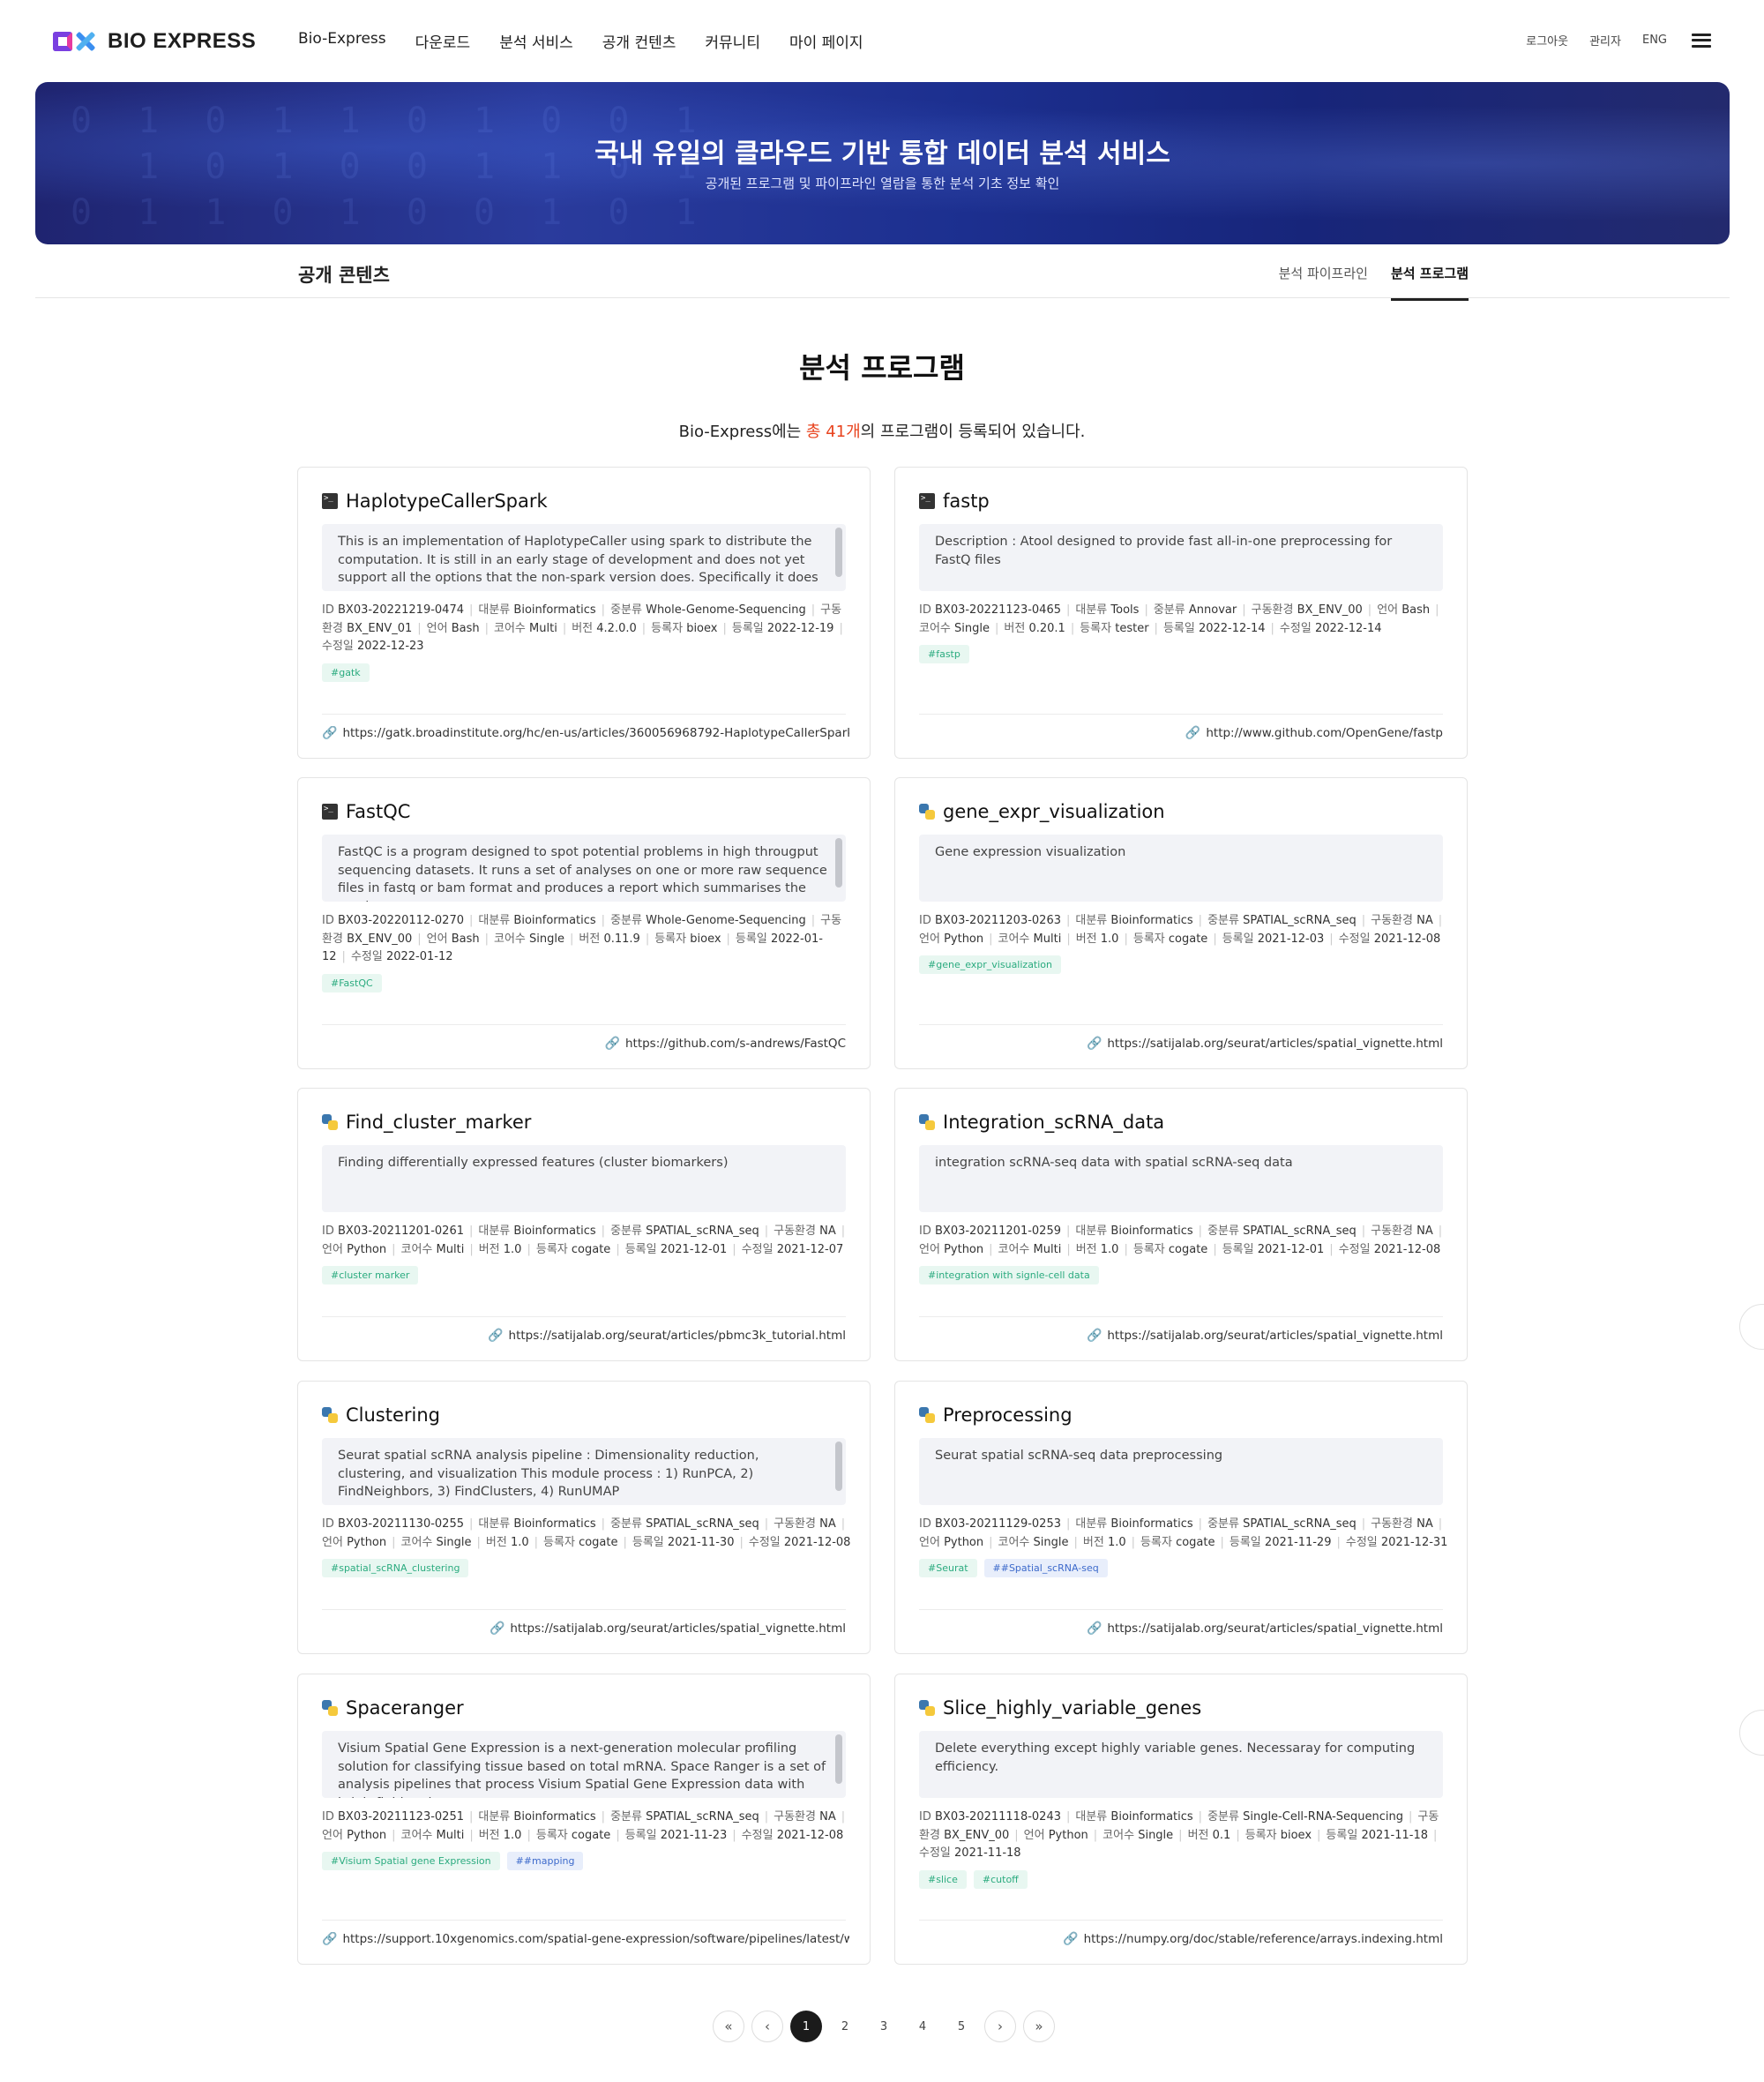  I want to click on page-number: 4, so click(922, 2026).